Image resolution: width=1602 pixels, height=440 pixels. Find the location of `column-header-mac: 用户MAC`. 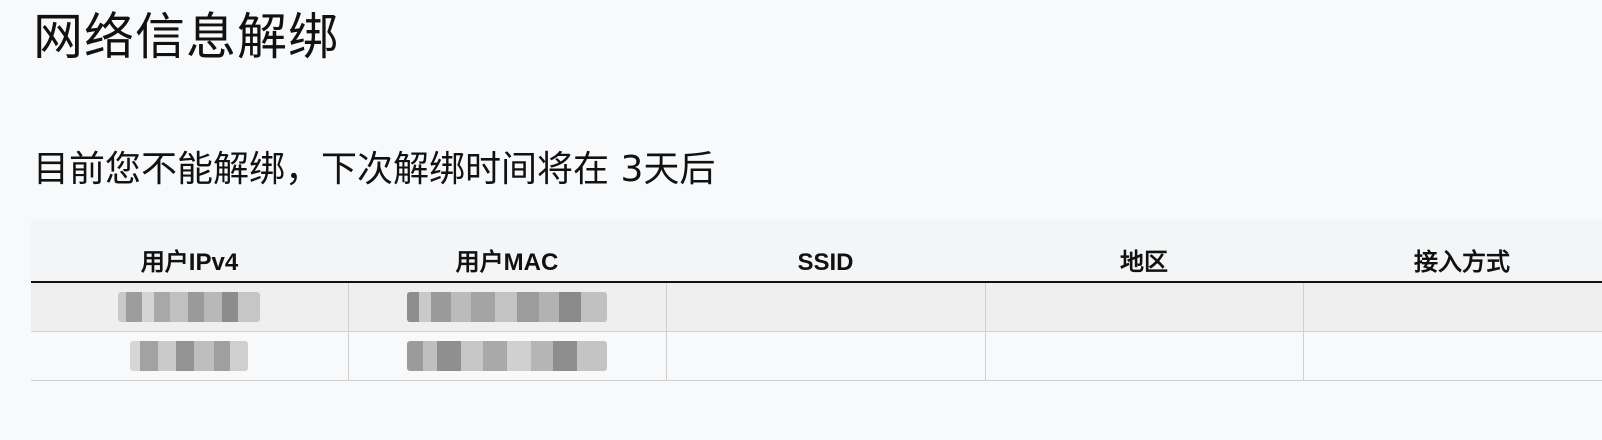

column-header-mac: 用户MAC is located at coordinates (507, 251).